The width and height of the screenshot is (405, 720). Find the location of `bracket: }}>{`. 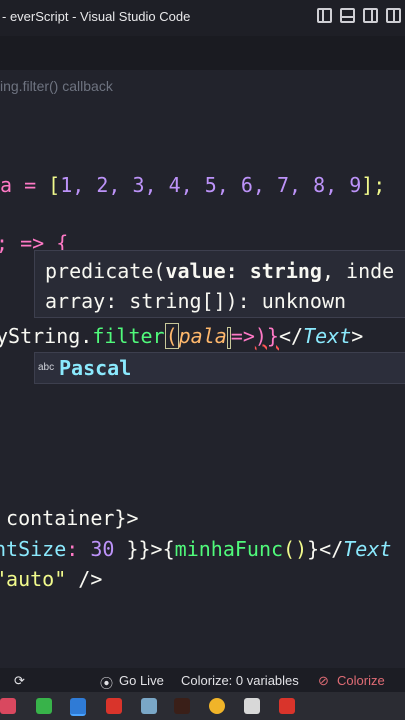

bracket: }}>{ is located at coordinates (144, 549).